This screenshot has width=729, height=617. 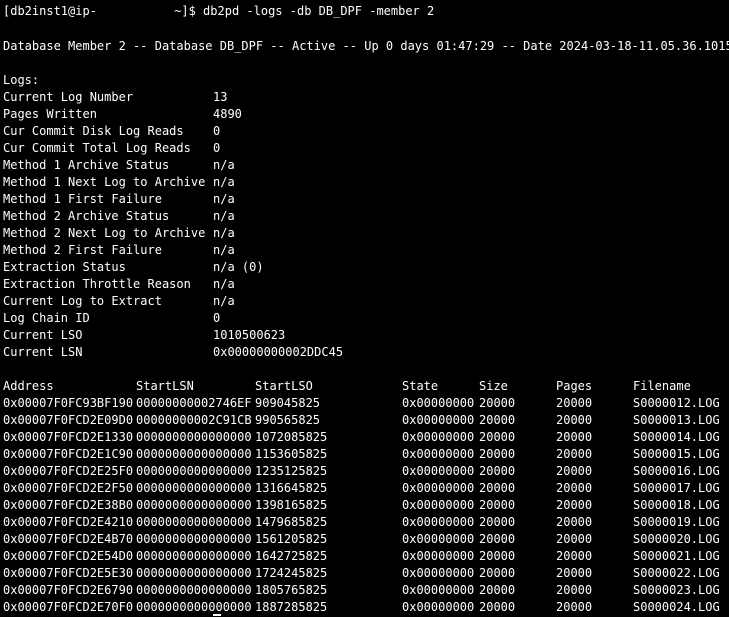 I want to click on log-field-row: Current LSO 1010500623, so click(x=253, y=335).